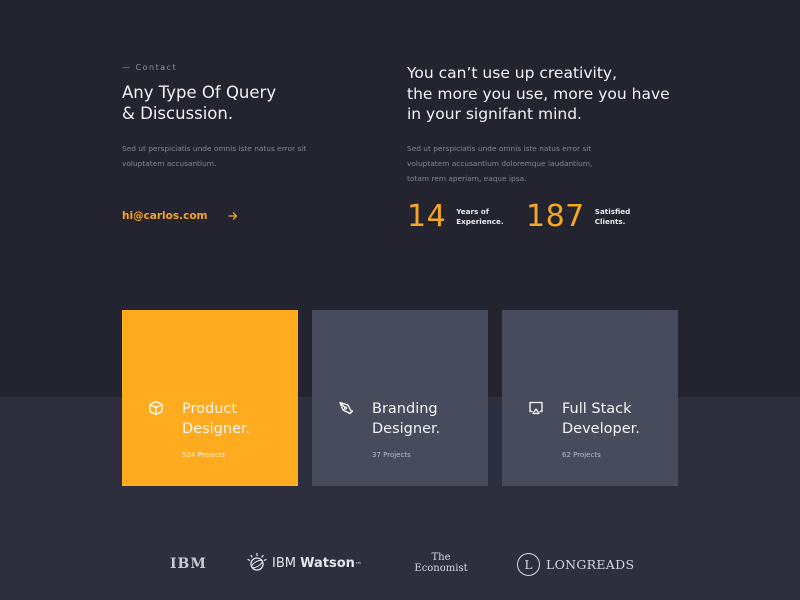  What do you see at coordinates (284, 563) in the screenshot?
I see `watson-brand: IBM` at bounding box center [284, 563].